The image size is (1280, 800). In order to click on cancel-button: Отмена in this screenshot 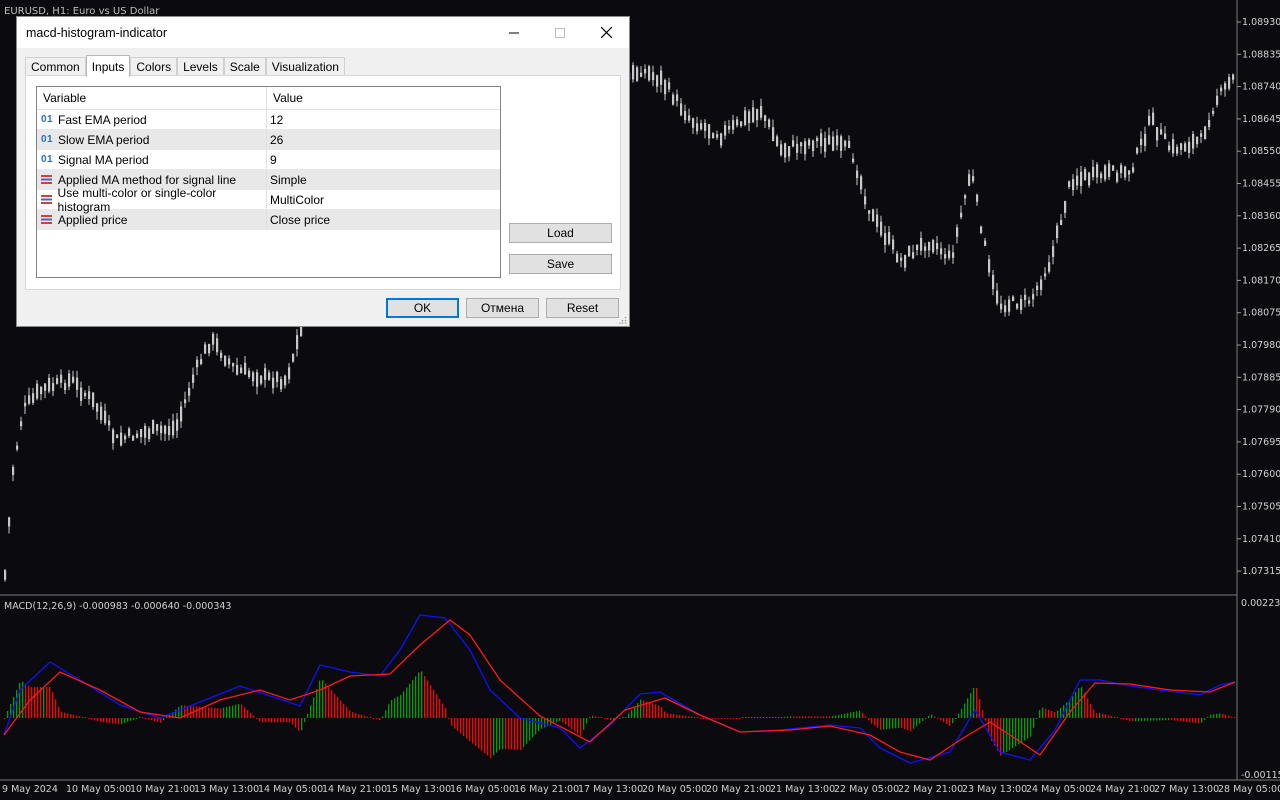, I will do `click(502, 308)`.